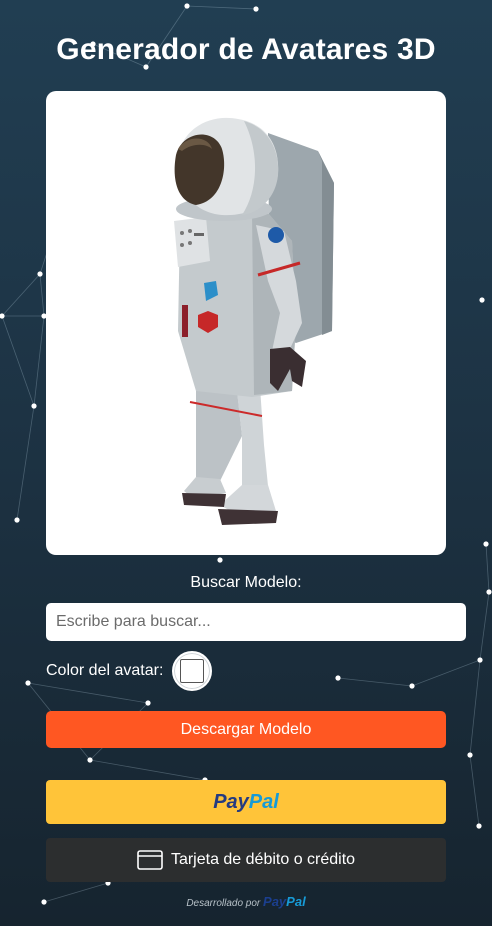 This screenshot has width=492, height=926. I want to click on footer-paypal-pal: Pal, so click(296, 901).